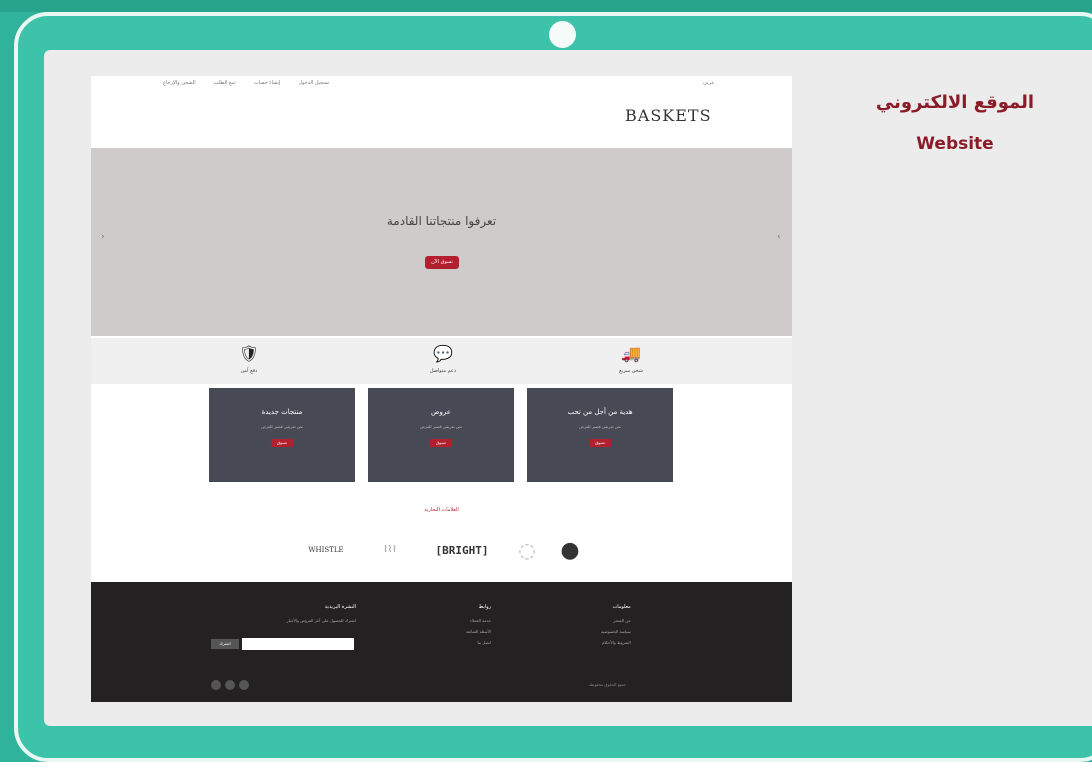  What do you see at coordinates (478, 631) in the screenshot?
I see `footer-link: الأسئلة الشائعة` at bounding box center [478, 631].